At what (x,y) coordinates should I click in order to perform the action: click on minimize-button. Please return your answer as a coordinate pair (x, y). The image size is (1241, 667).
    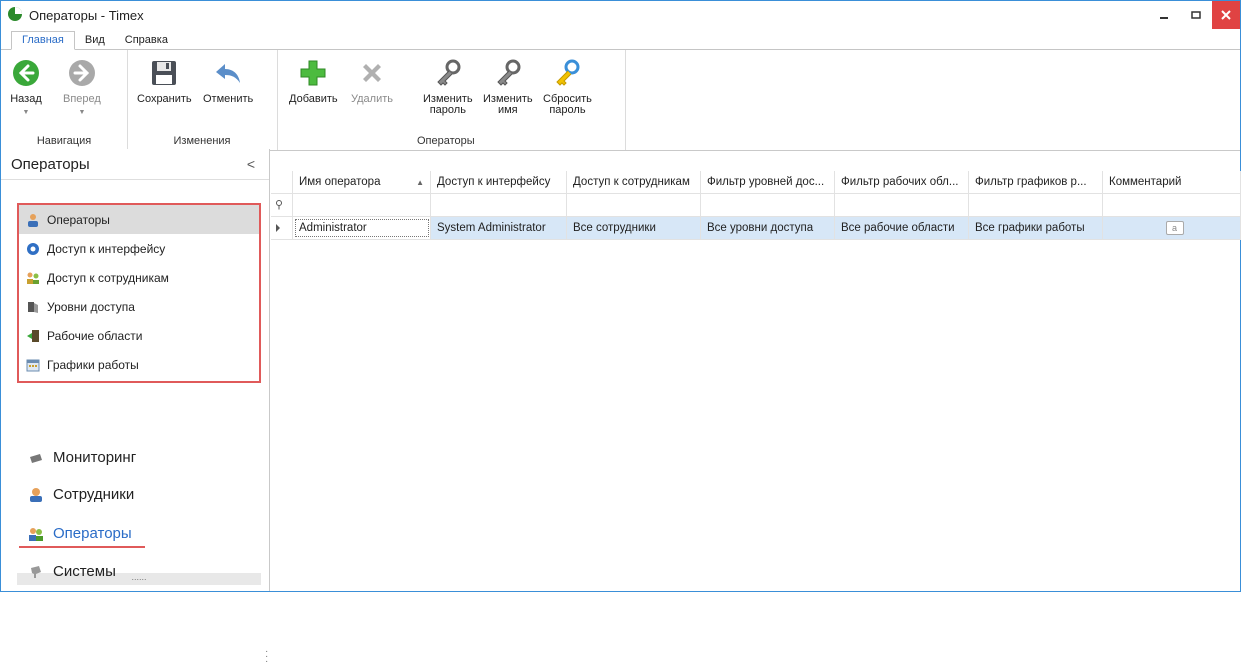
    Looking at the image, I should click on (1164, 15).